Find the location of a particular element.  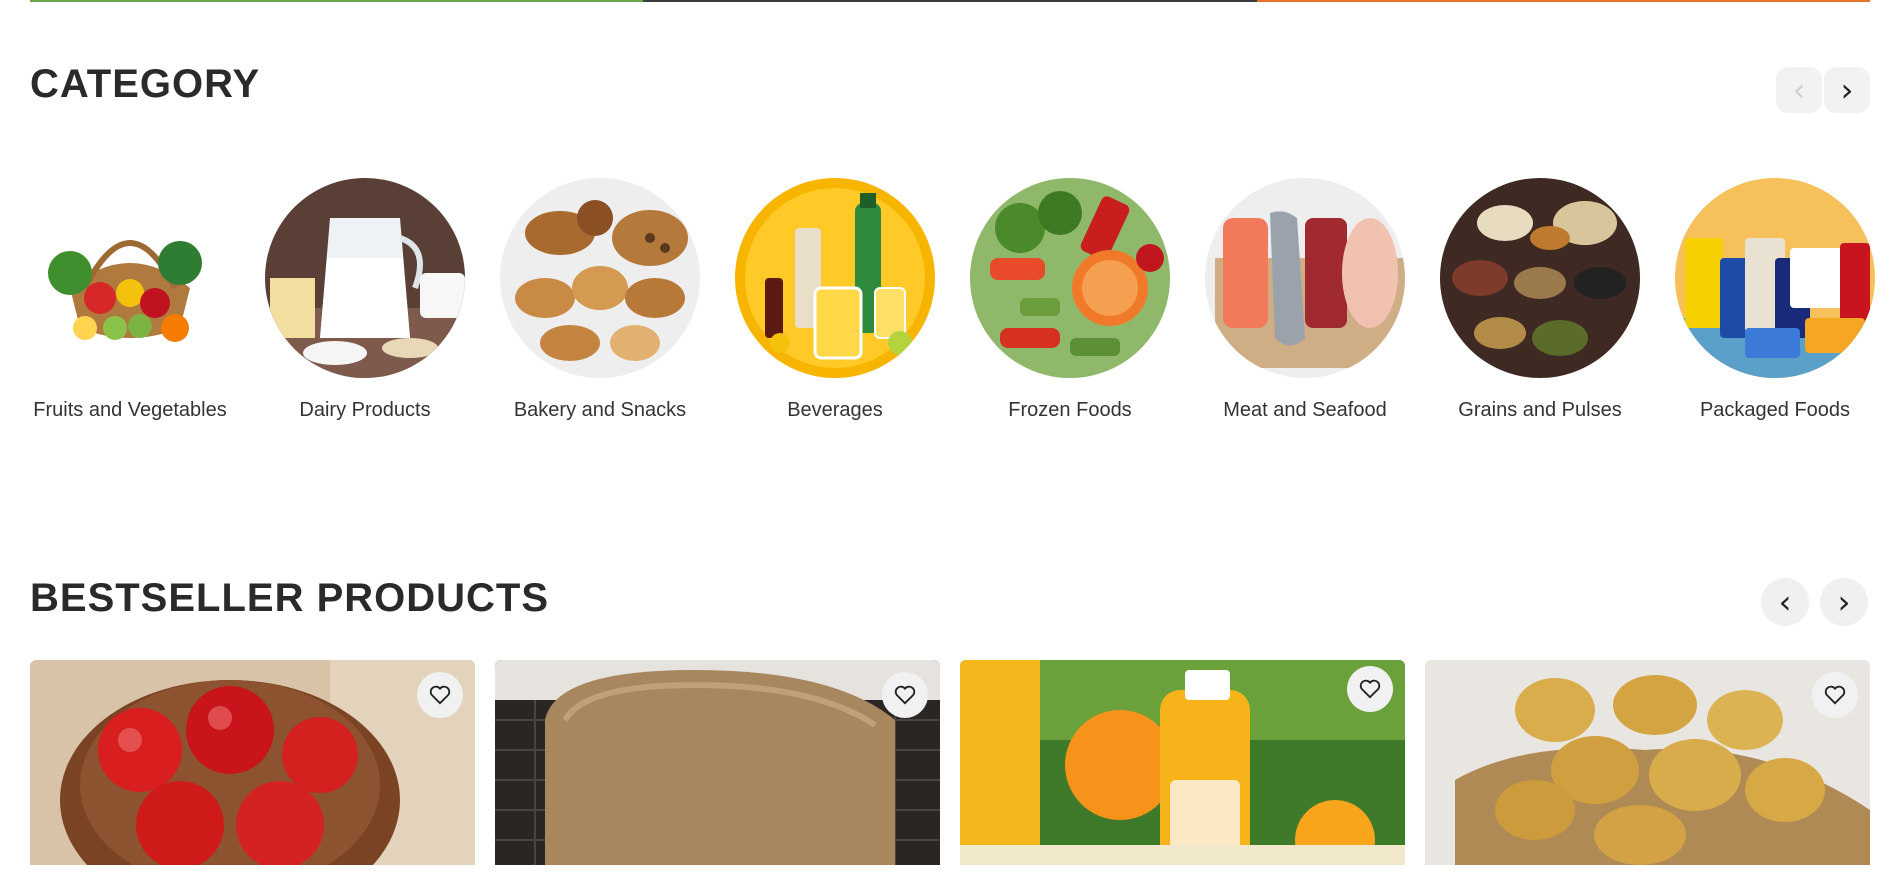

top-accent-bar is located at coordinates (950, 1).